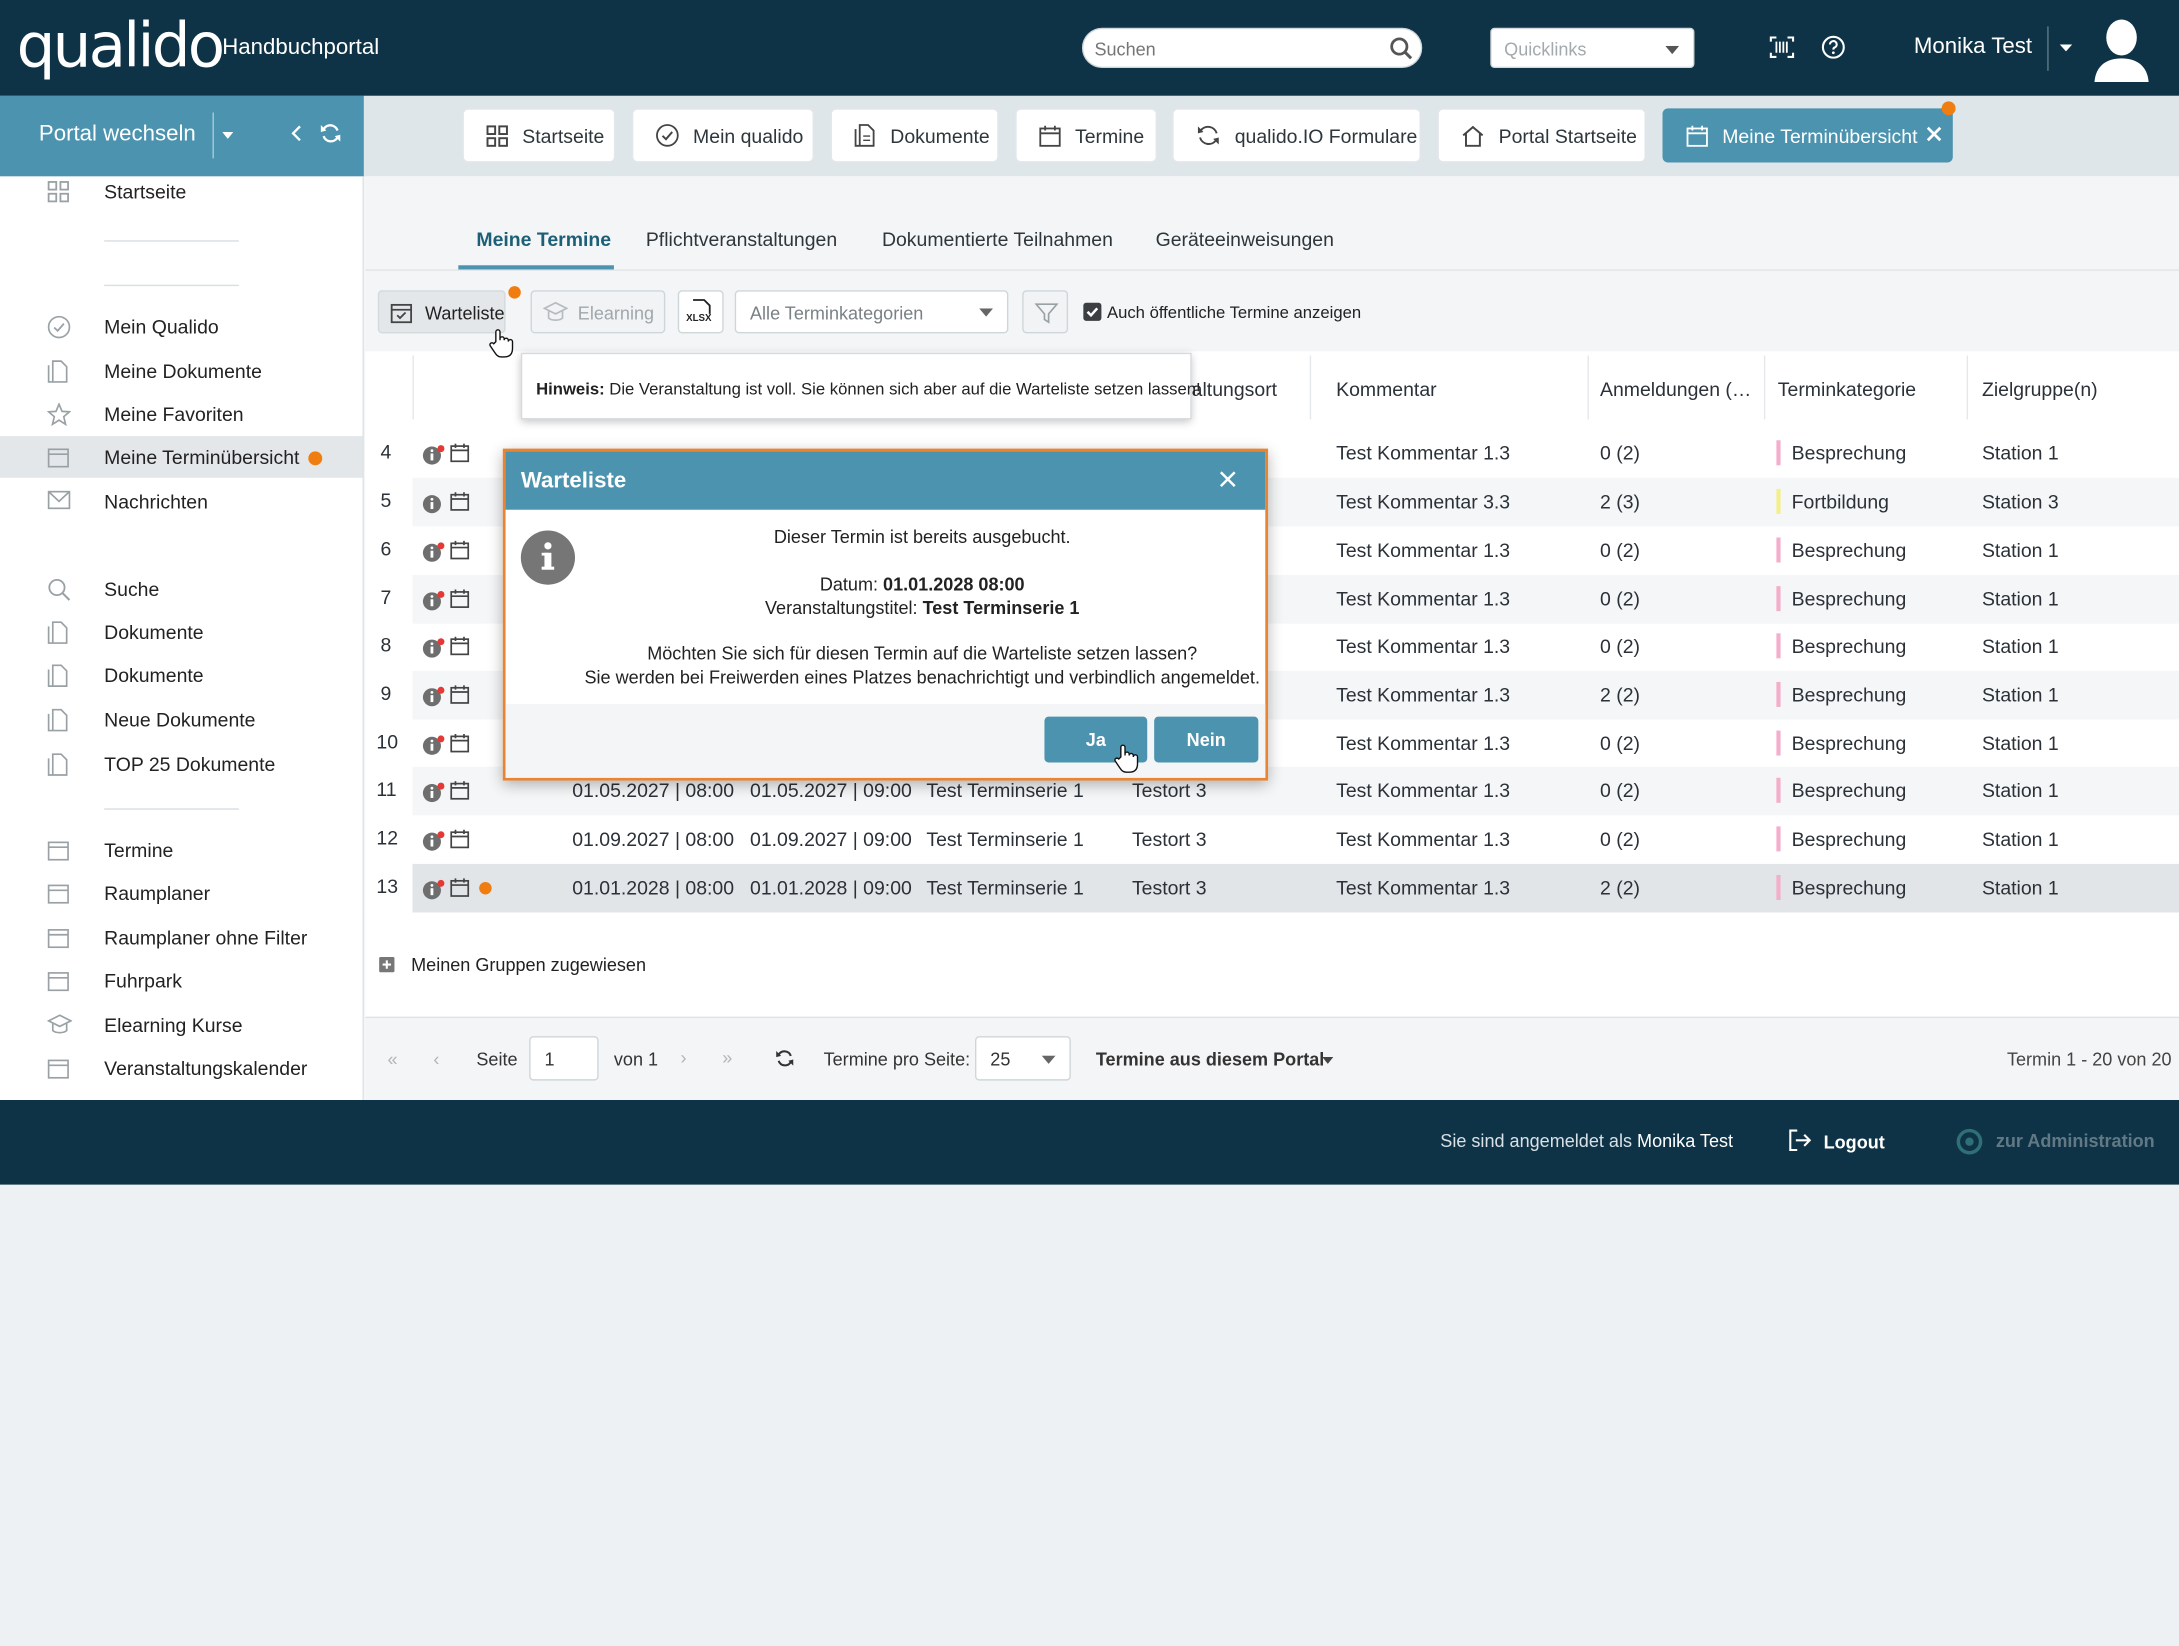 The height and width of the screenshot is (1646, 2179). Describe the element at coordinates (2066, 48) in the screenshot. I see `user-menu-chevron-icon` at that location.